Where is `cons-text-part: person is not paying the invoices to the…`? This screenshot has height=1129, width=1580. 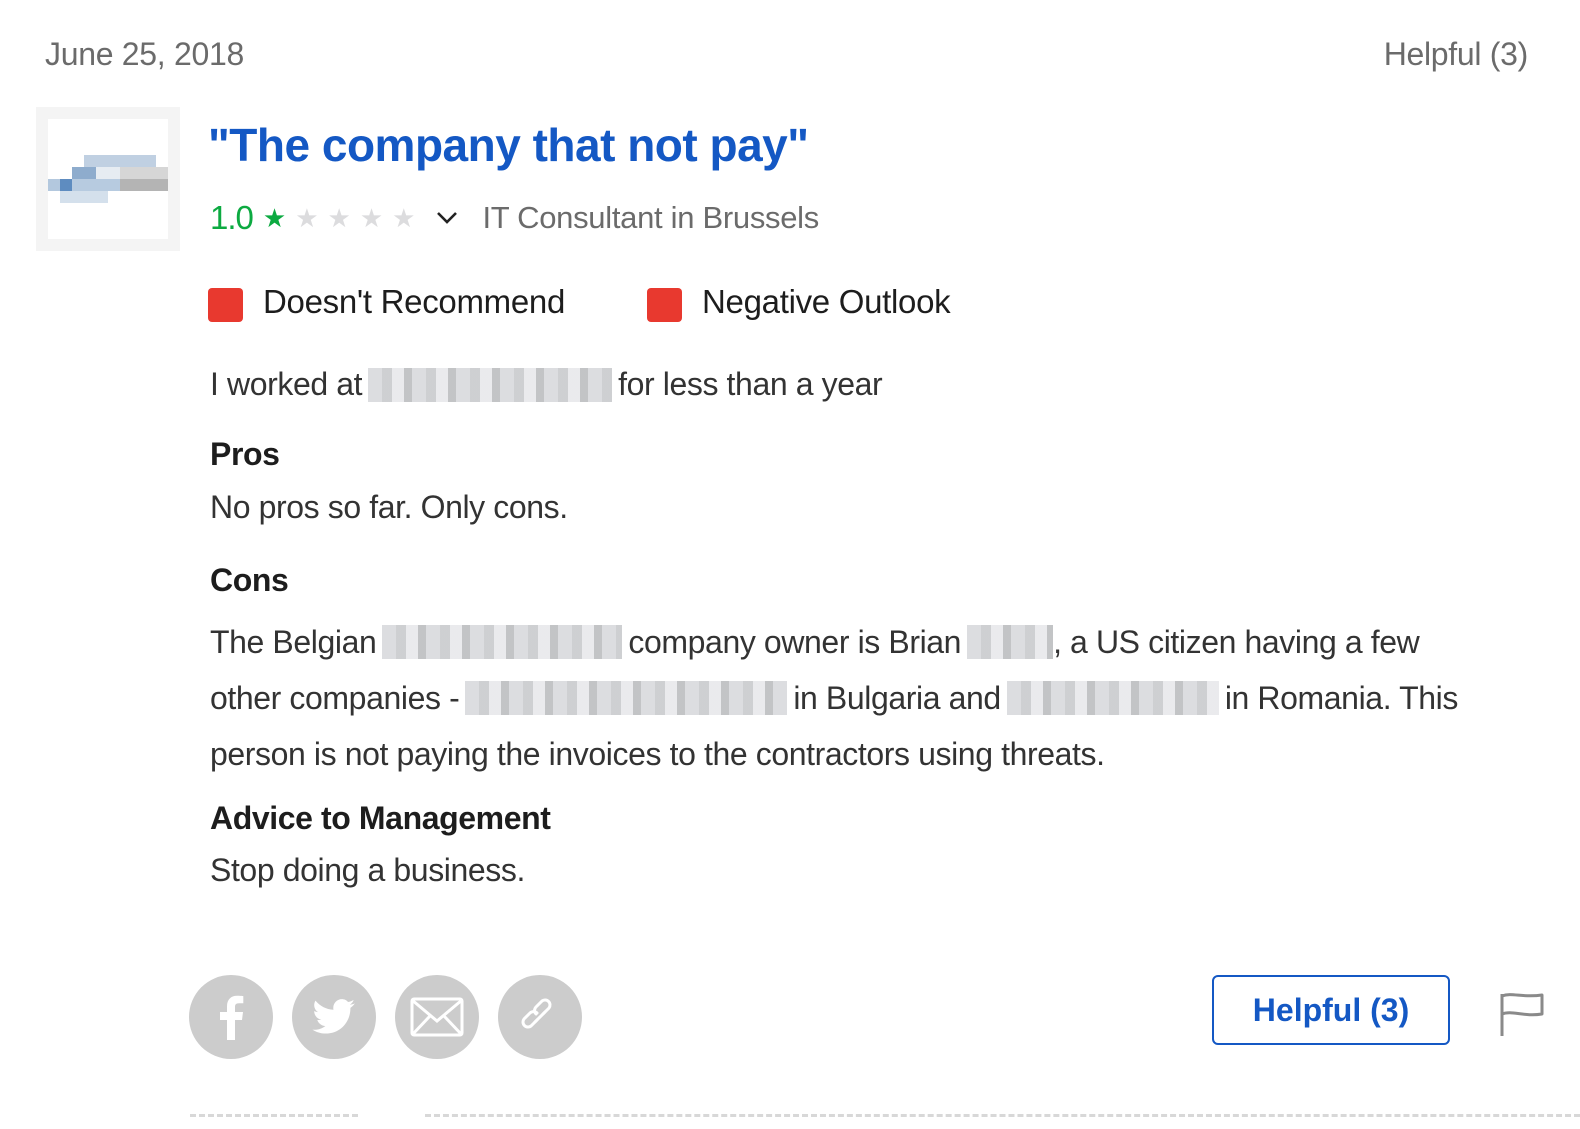 cons-text-part: person is not paying the invoices to the… is located at coordinates (657, 754).